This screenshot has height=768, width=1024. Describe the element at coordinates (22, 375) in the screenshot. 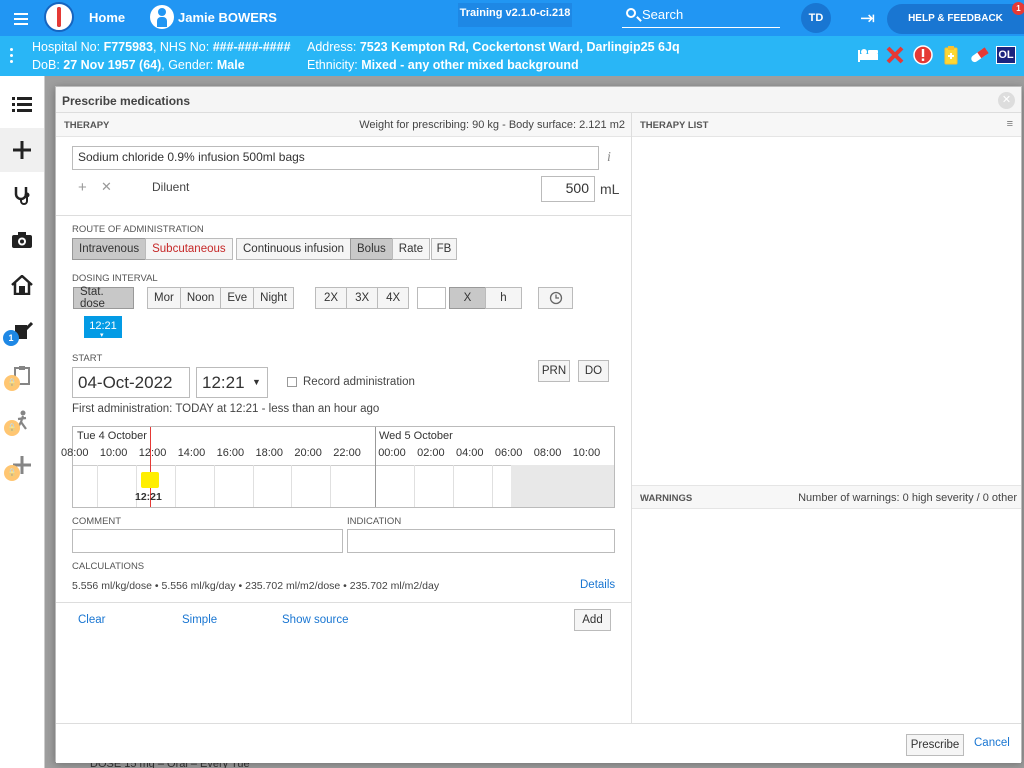

I see `clipboard-icon: 🔒` at that location.